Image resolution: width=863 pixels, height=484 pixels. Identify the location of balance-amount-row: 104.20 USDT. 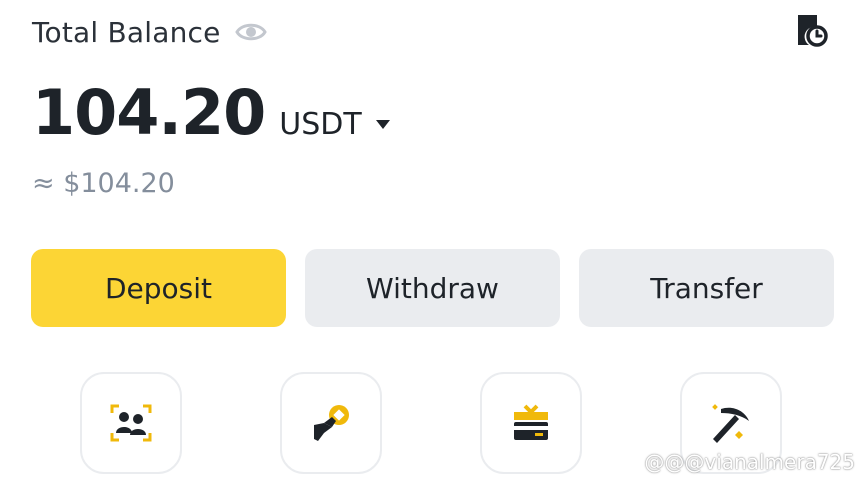
(211, 112).